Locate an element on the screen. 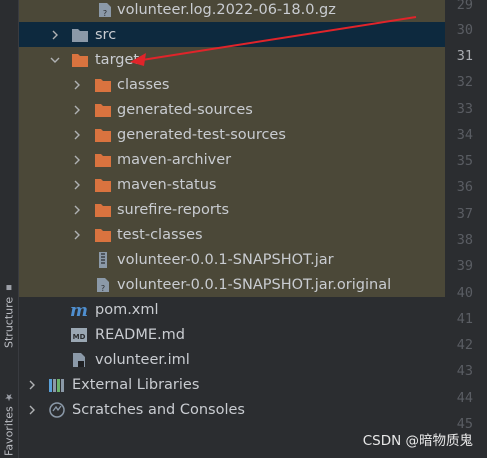 This screenshot has height=458, width=487. tree-row-scratches: Scratches and Consoles is located at coordinates (232, 409).